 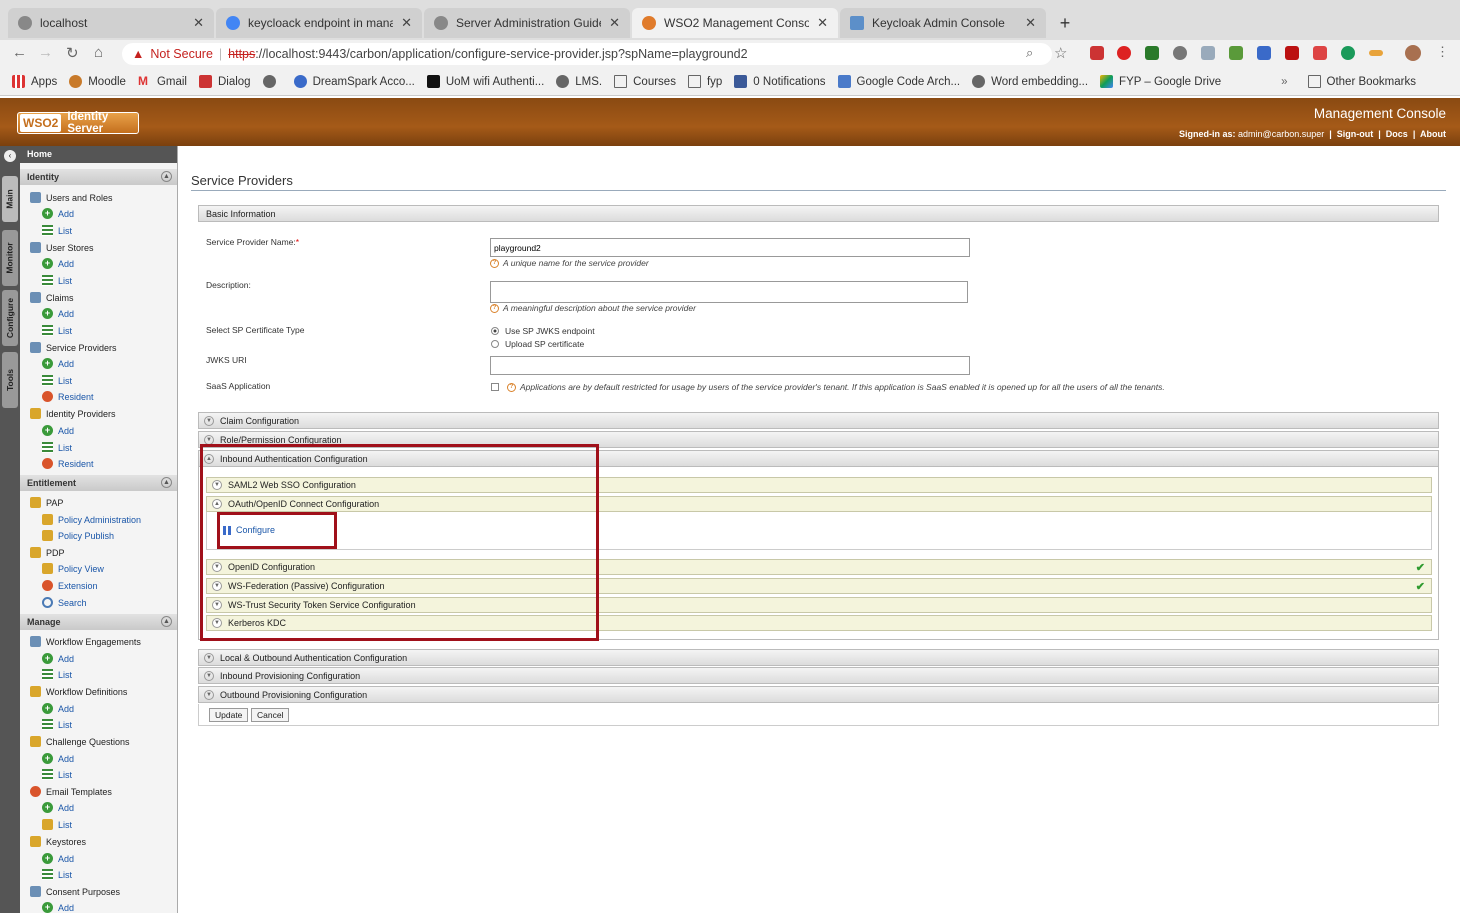 What do you see at coordinates (729, 292) in the screenshot?
I see `description-textarea` at bounding box center [729, 292].